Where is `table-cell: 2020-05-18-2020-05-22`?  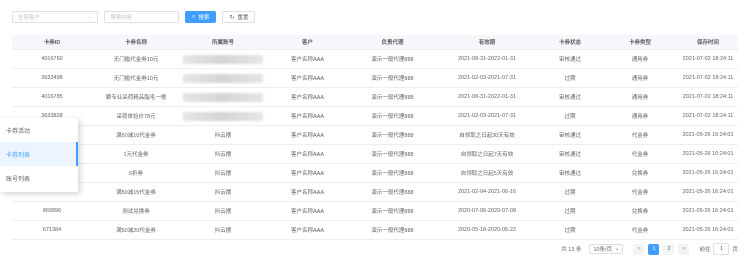
table-cell: 2020-05-18-2020-05-22 is located at coordinates (487, 230).